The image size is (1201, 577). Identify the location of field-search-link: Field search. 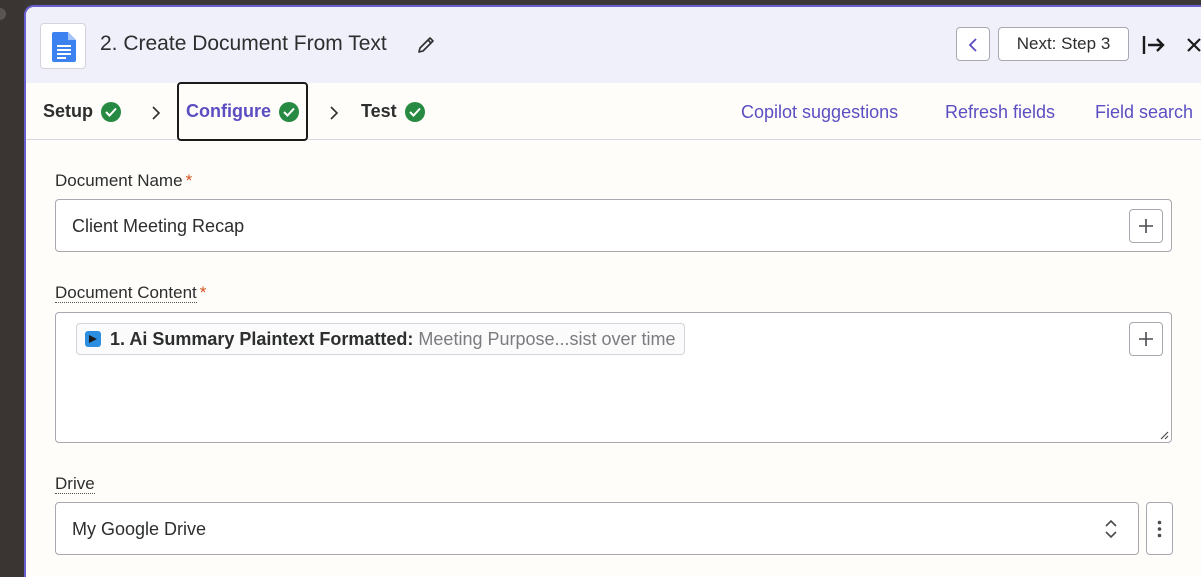
(1144, 112).